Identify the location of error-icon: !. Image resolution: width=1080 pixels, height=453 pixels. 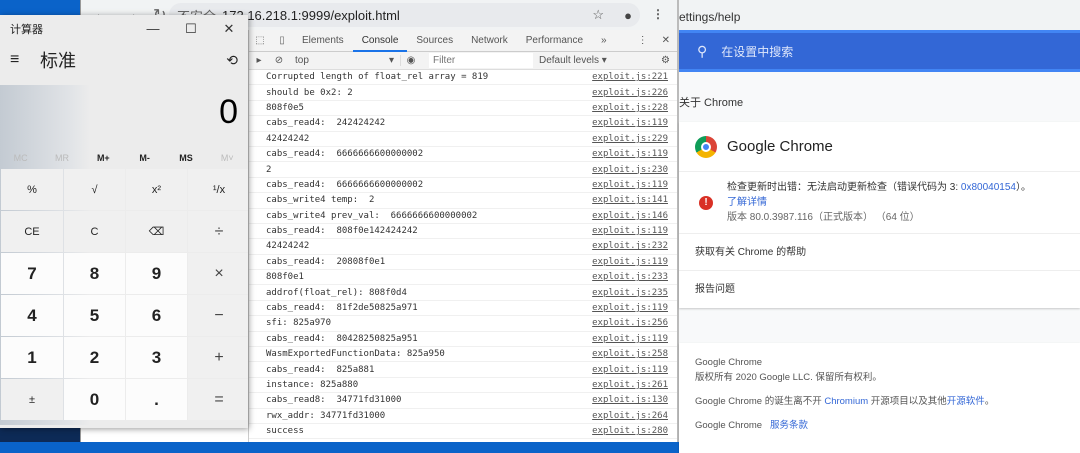
(706, 202).